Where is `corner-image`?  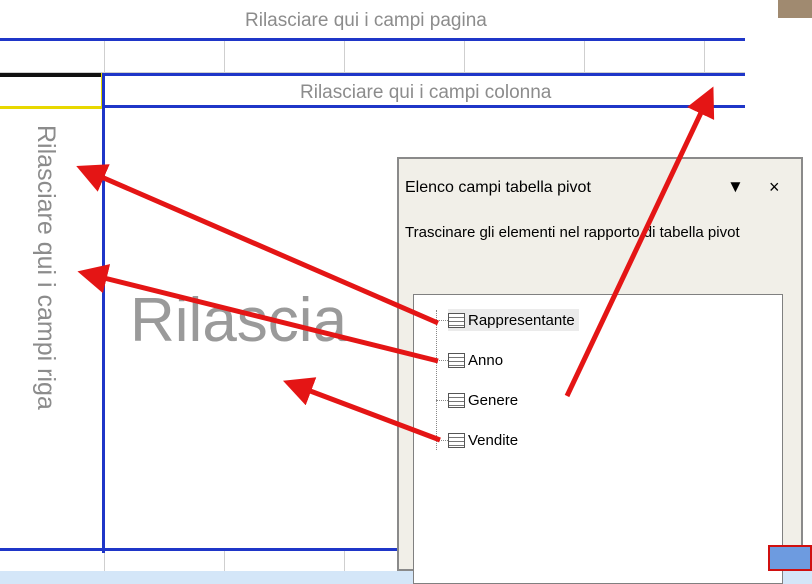 corner-image is located at coordinates (795, 9).